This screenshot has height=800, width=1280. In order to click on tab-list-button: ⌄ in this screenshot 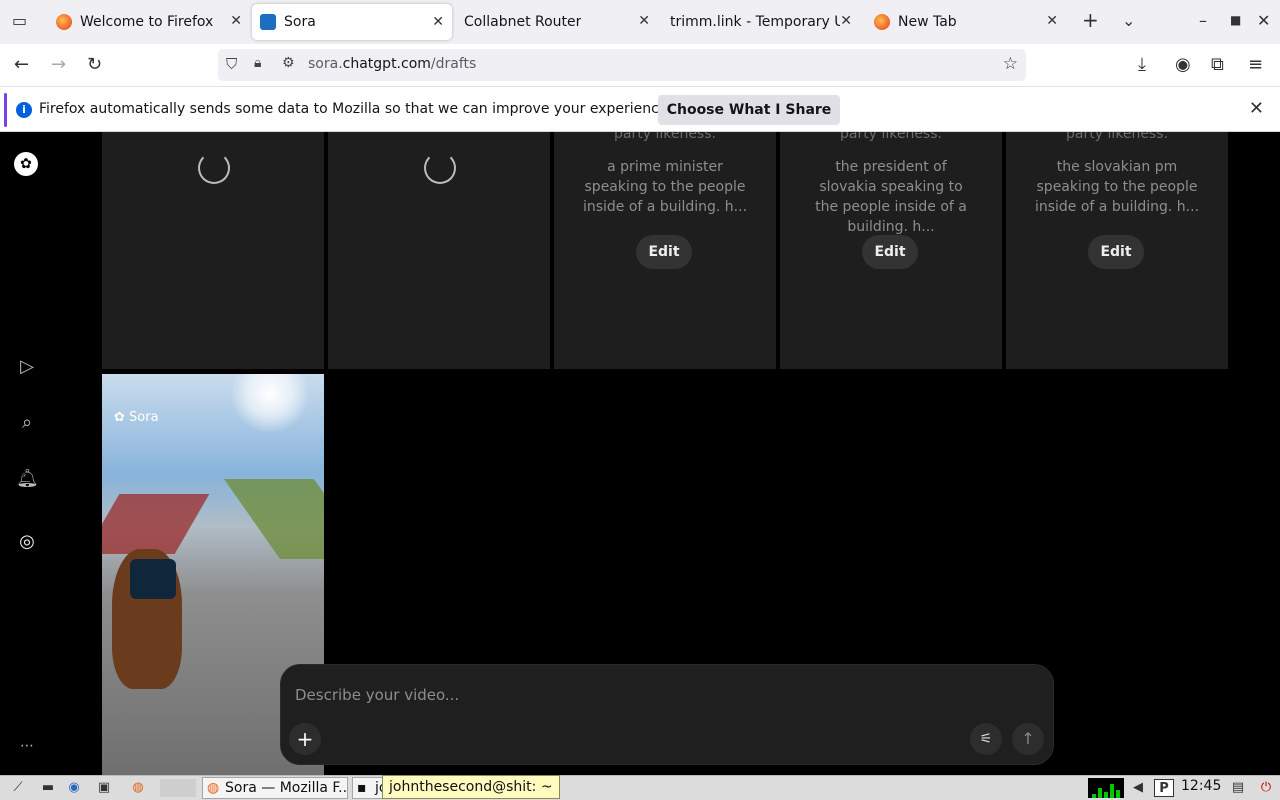, I will do `click(1128, 20)`.